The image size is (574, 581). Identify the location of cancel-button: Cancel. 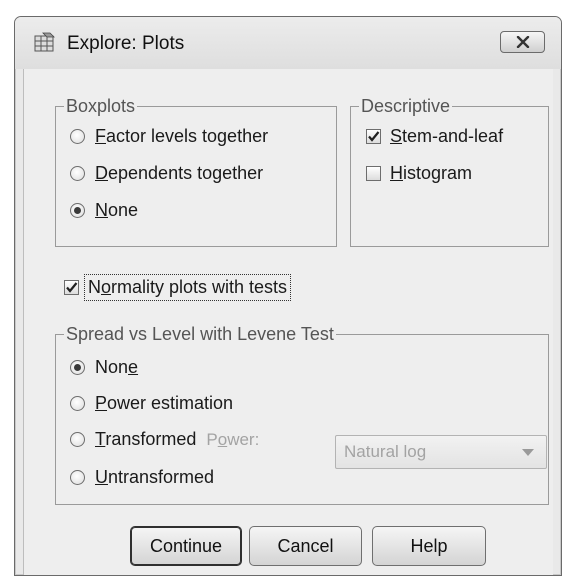
(305, 546).